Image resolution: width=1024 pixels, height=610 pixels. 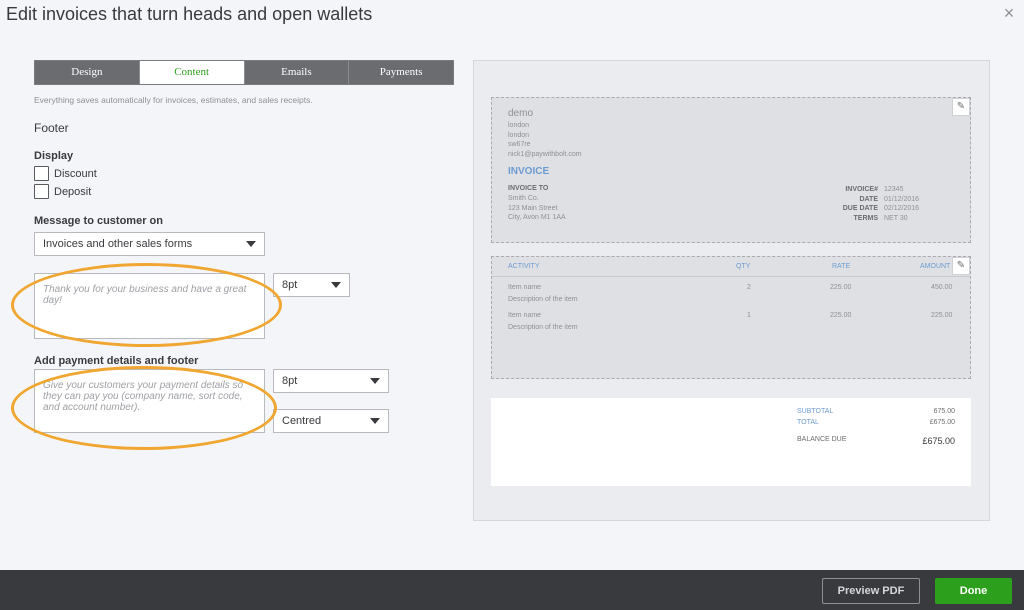 I want to click on subtotal-value: 675.00, so click(x=944, y=411).